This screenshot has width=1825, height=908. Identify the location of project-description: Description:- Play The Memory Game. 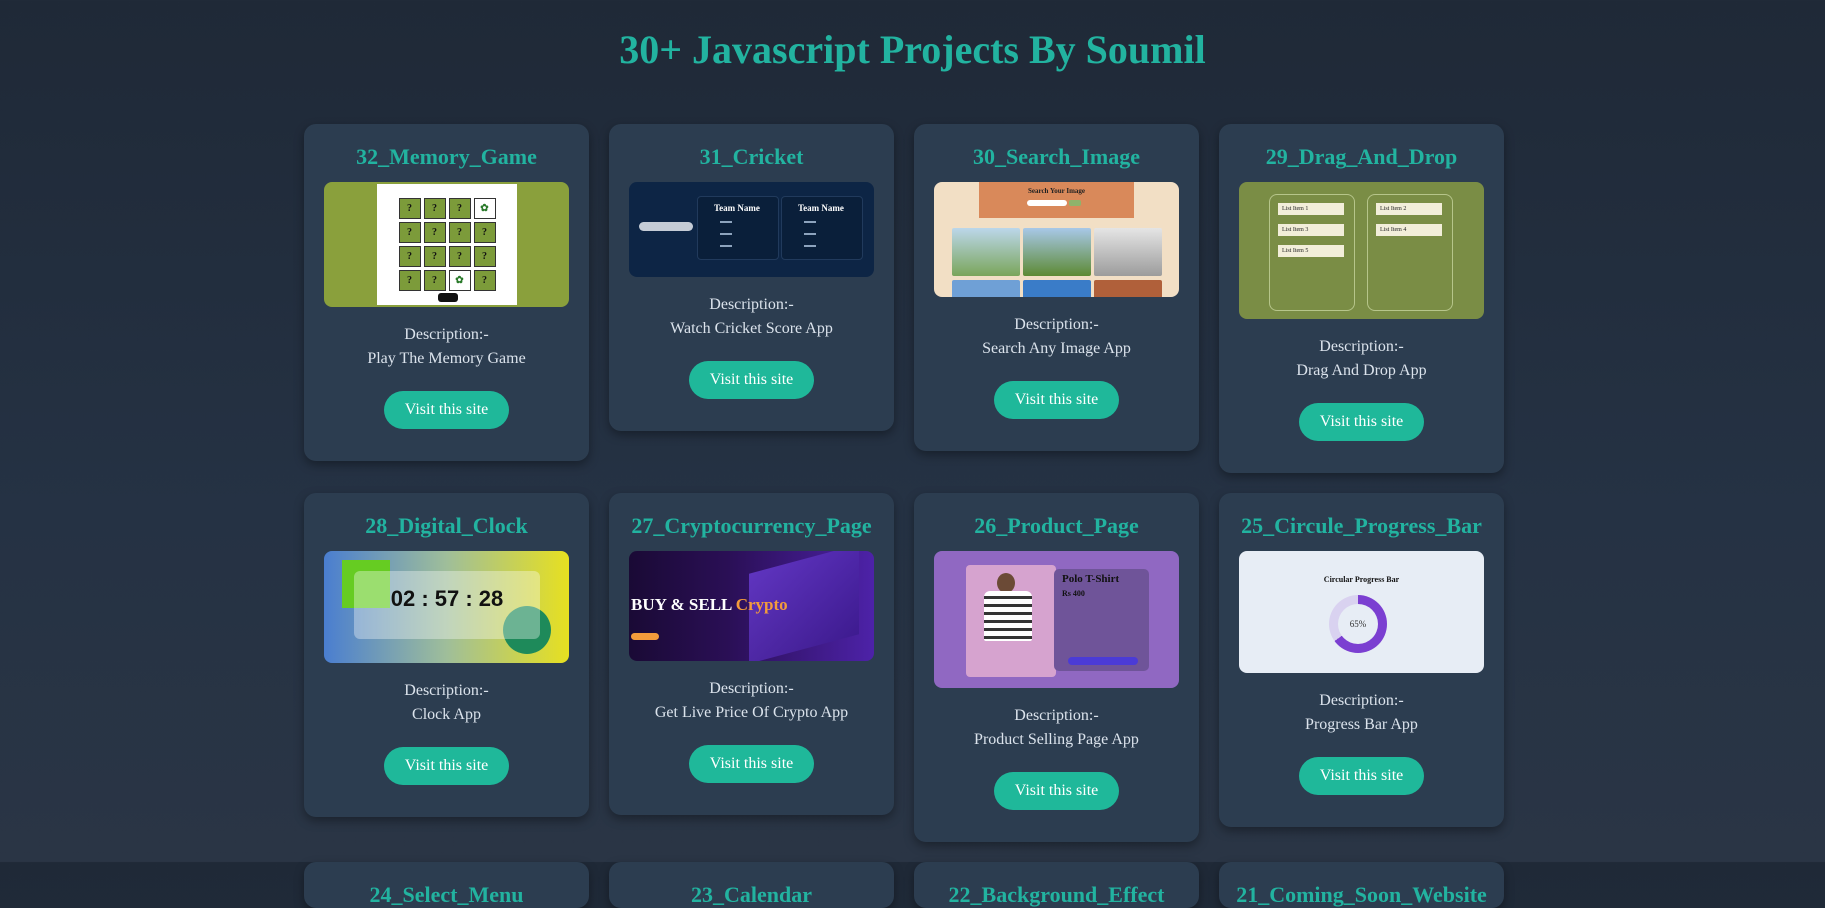
(446, 346).